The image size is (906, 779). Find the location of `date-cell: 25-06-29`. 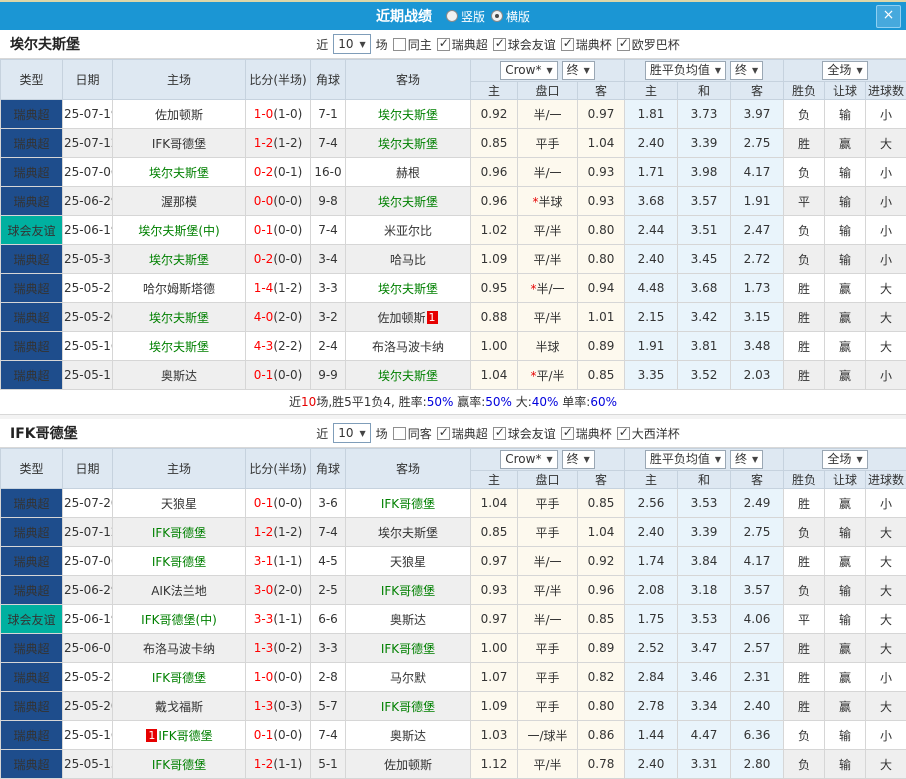

date-cell: 25-06-29 is located at coordinates (88, 201).